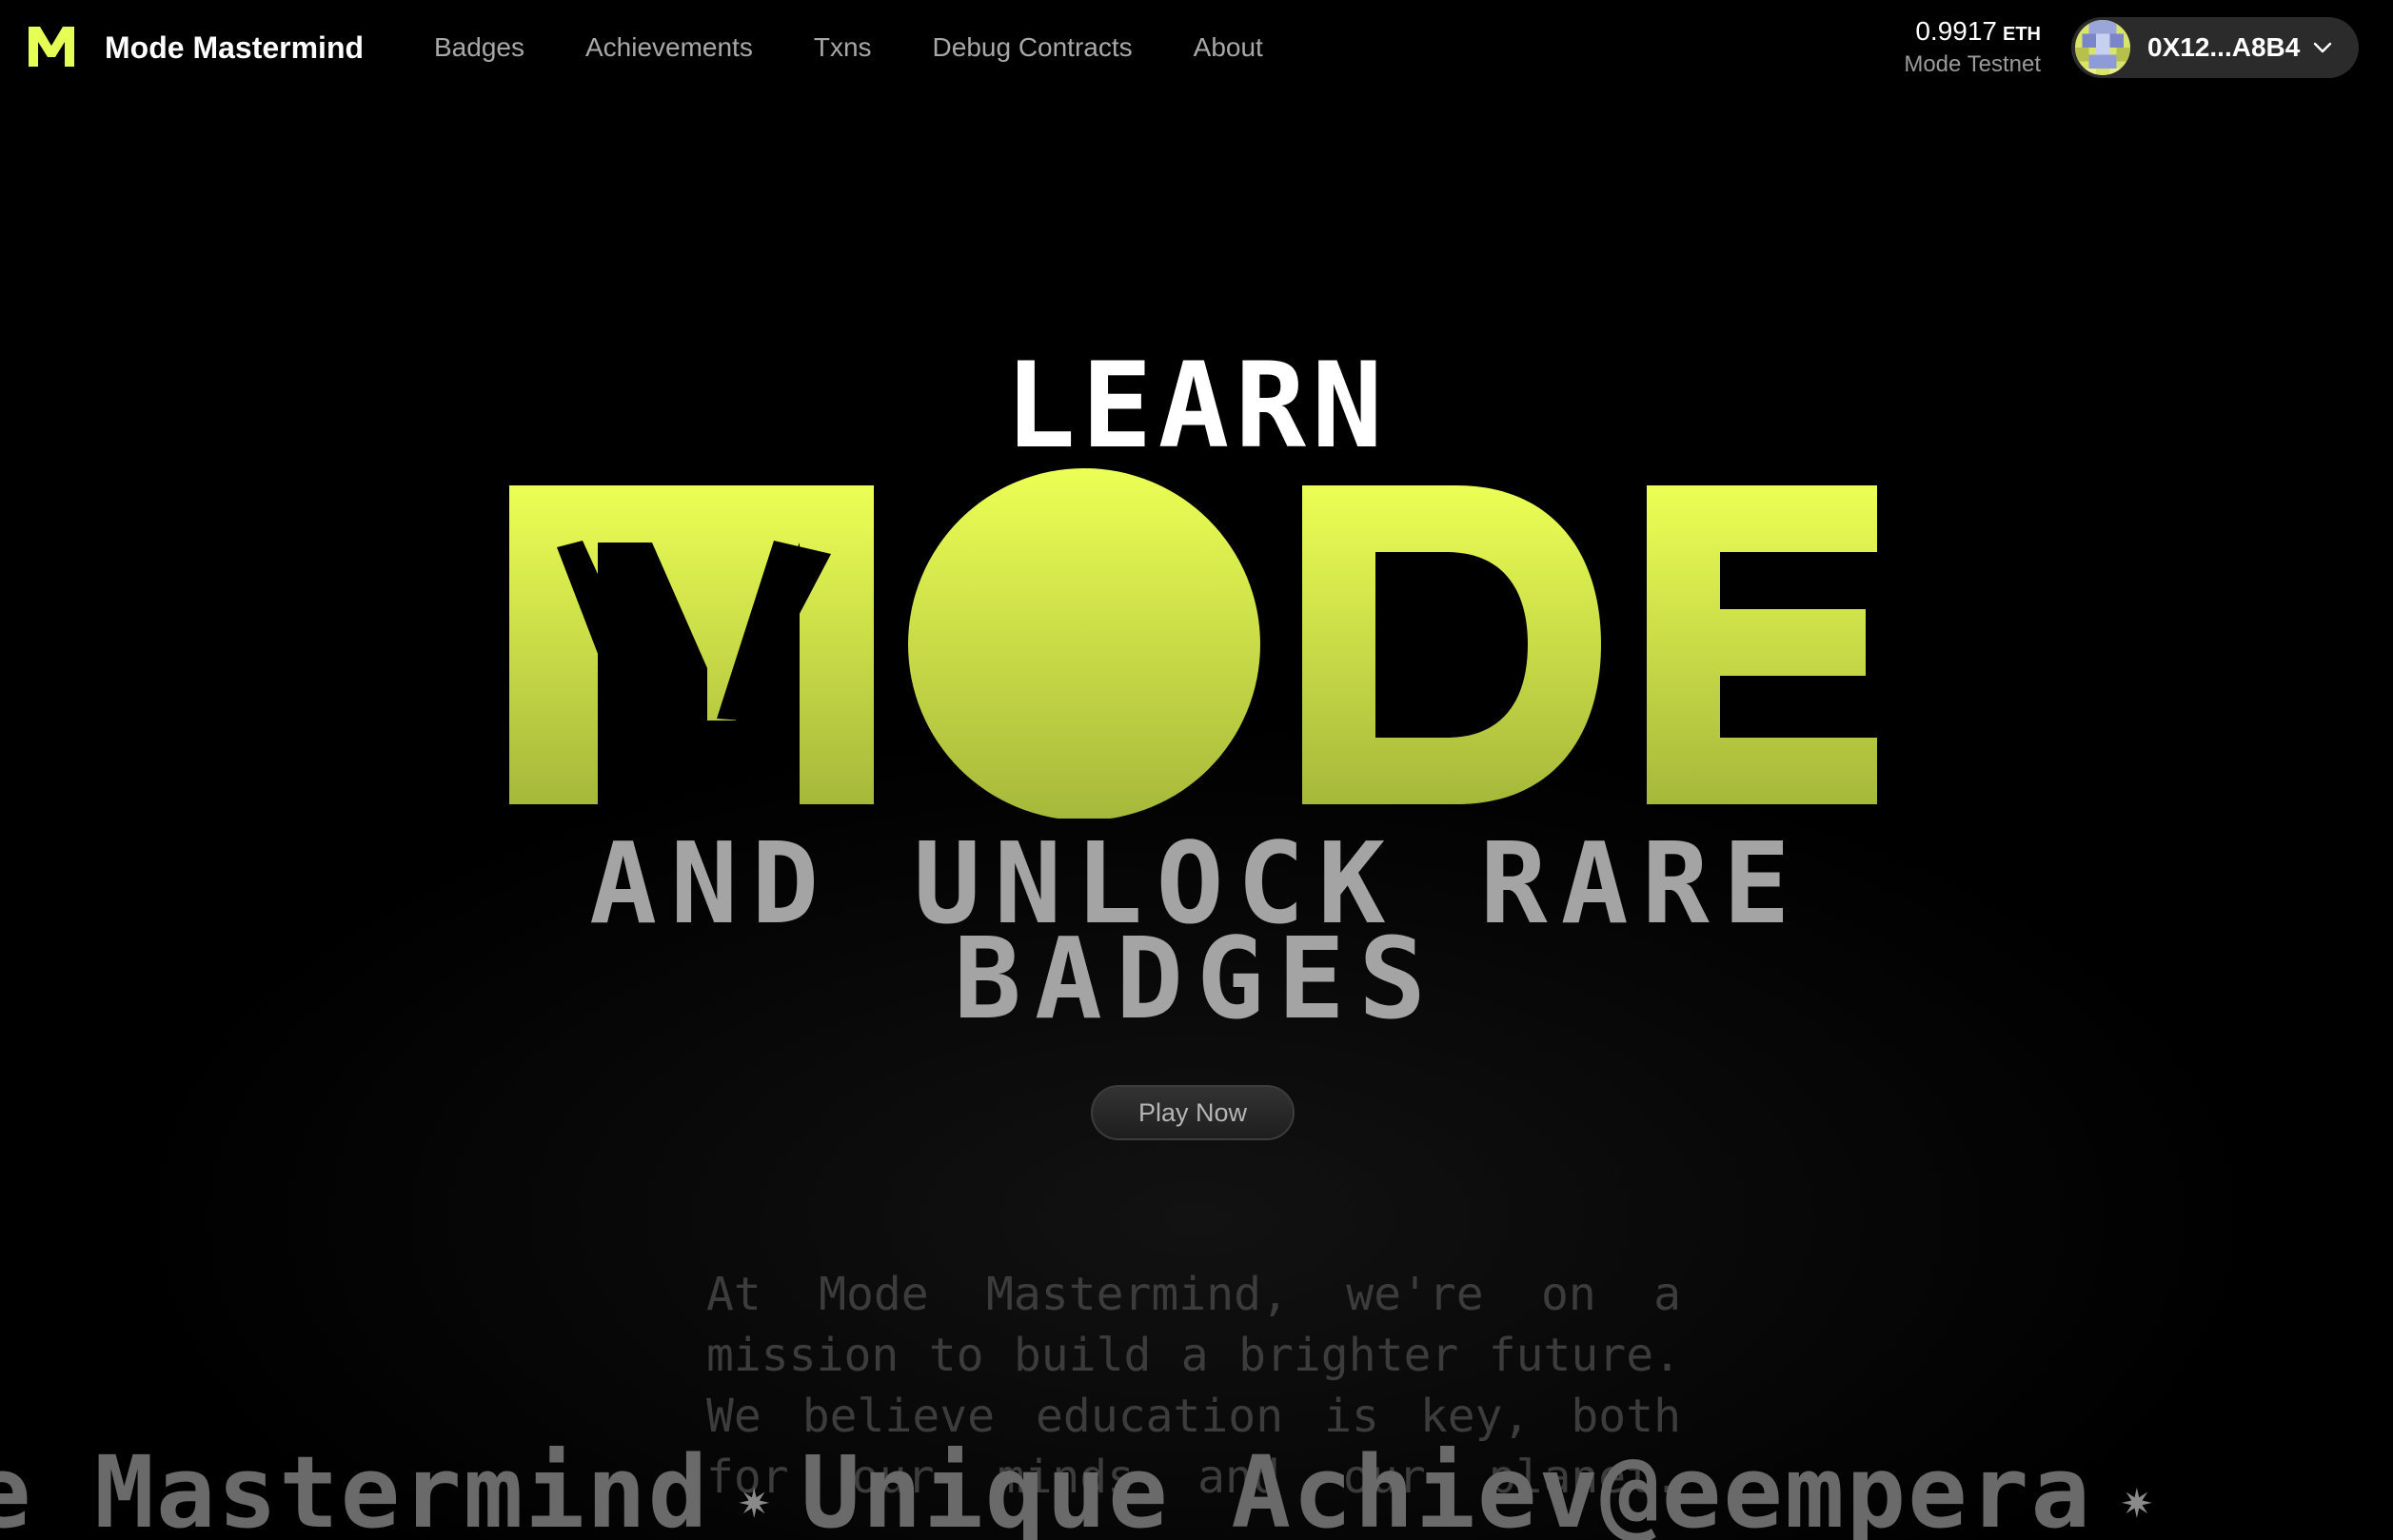  I want to click on balance-unit: ETH, so click(2022, 34).